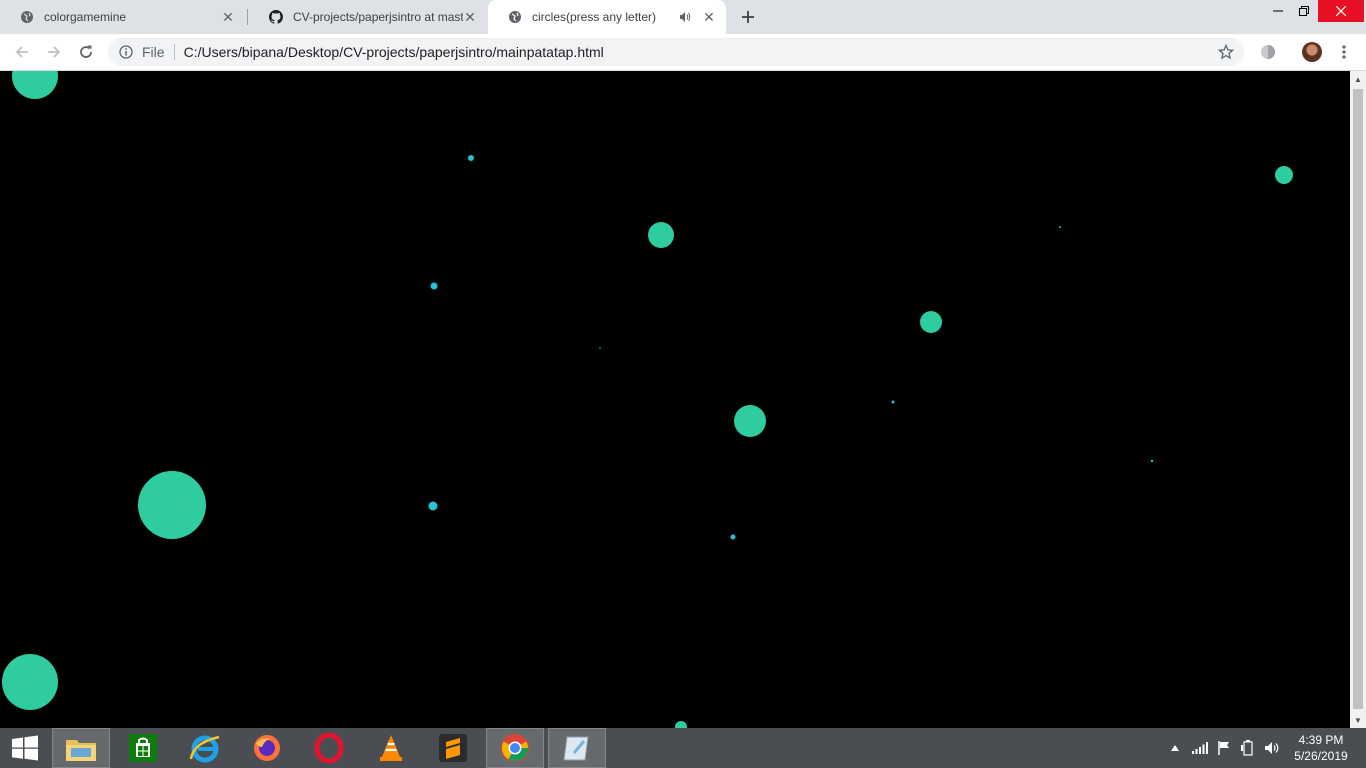 The height and width of the screenshot is (768, 1366). I want to click on reload-icon, so click(86, 51).